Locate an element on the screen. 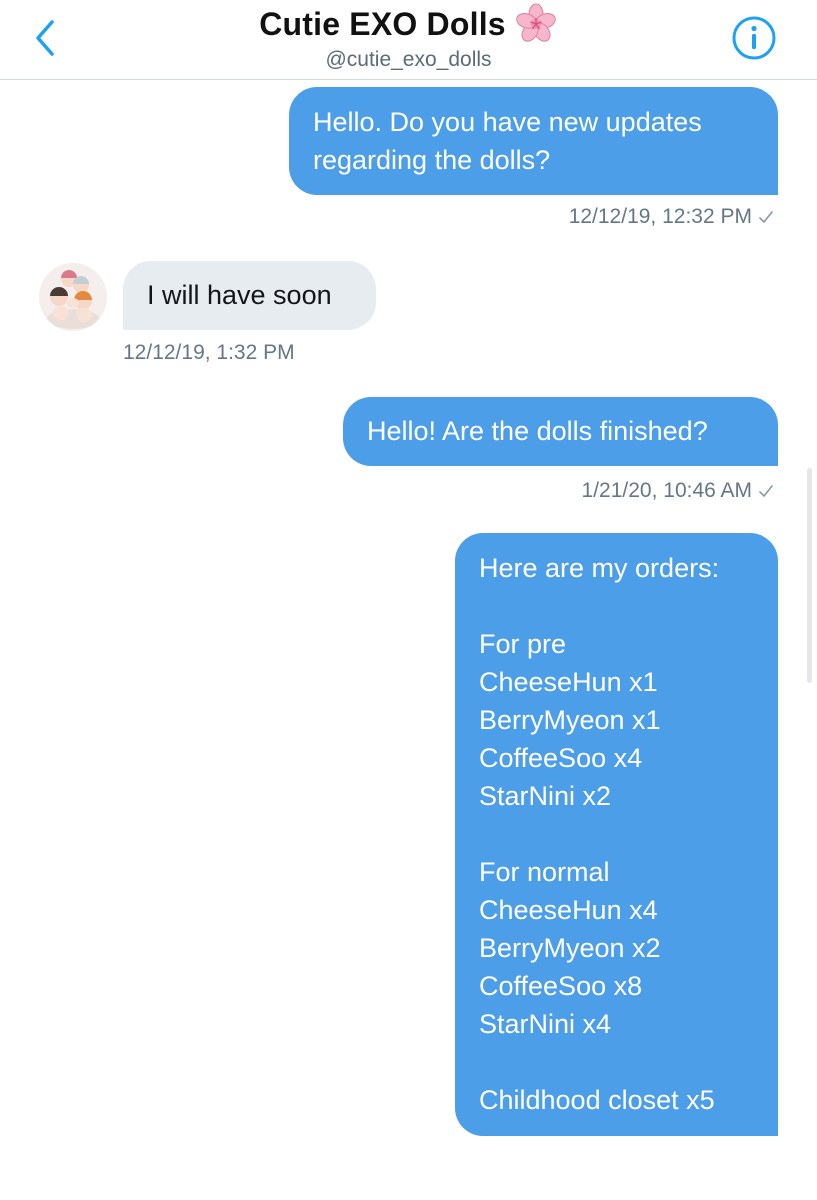  message-timestamp: 12/12/19, 1:32 PM is located at coordinates (209, 353).